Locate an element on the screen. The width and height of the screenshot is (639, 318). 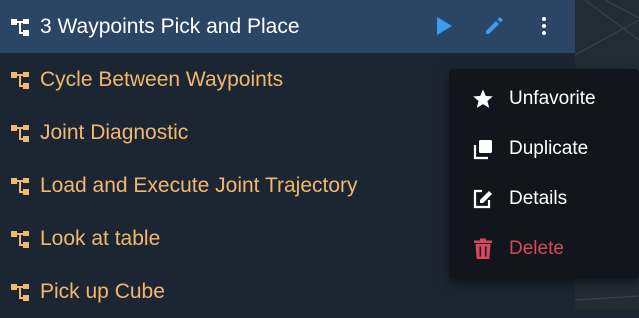
menu-item-label: Duplicate is located at coordinates (549, 148).